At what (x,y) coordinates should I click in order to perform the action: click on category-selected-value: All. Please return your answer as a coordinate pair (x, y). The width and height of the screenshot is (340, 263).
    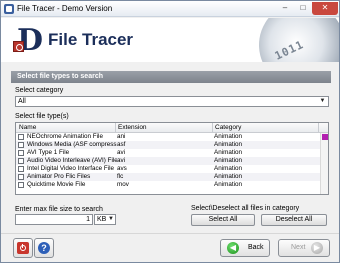
    Looking at the image, I should click on (22, 101).